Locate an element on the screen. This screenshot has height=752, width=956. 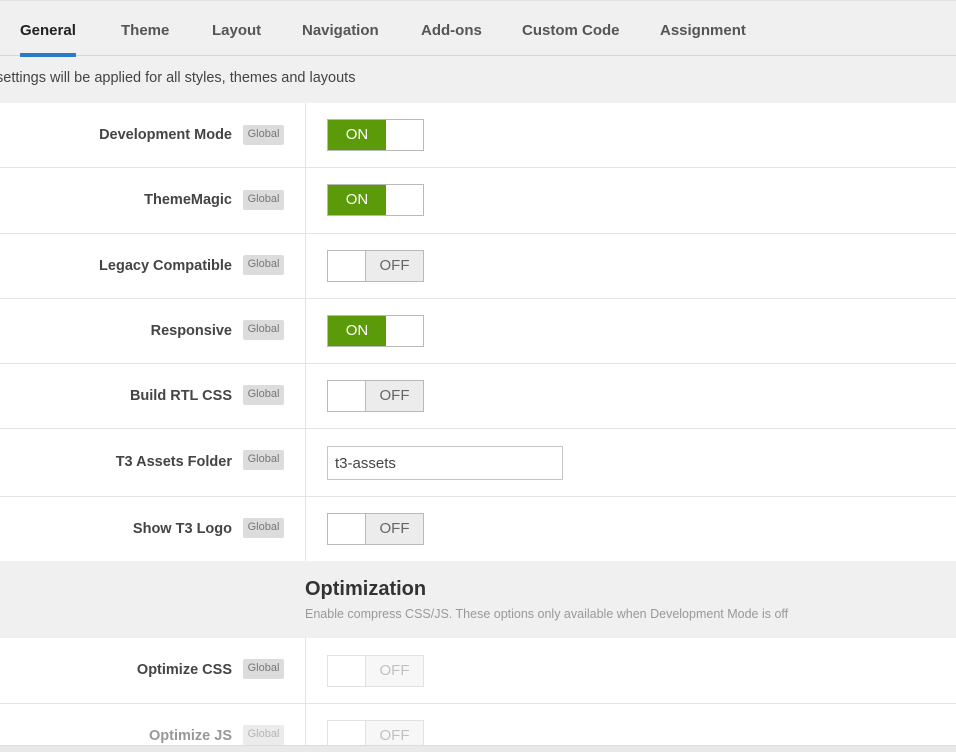
tab-theme: Theme is located at coordinates (145, 29).